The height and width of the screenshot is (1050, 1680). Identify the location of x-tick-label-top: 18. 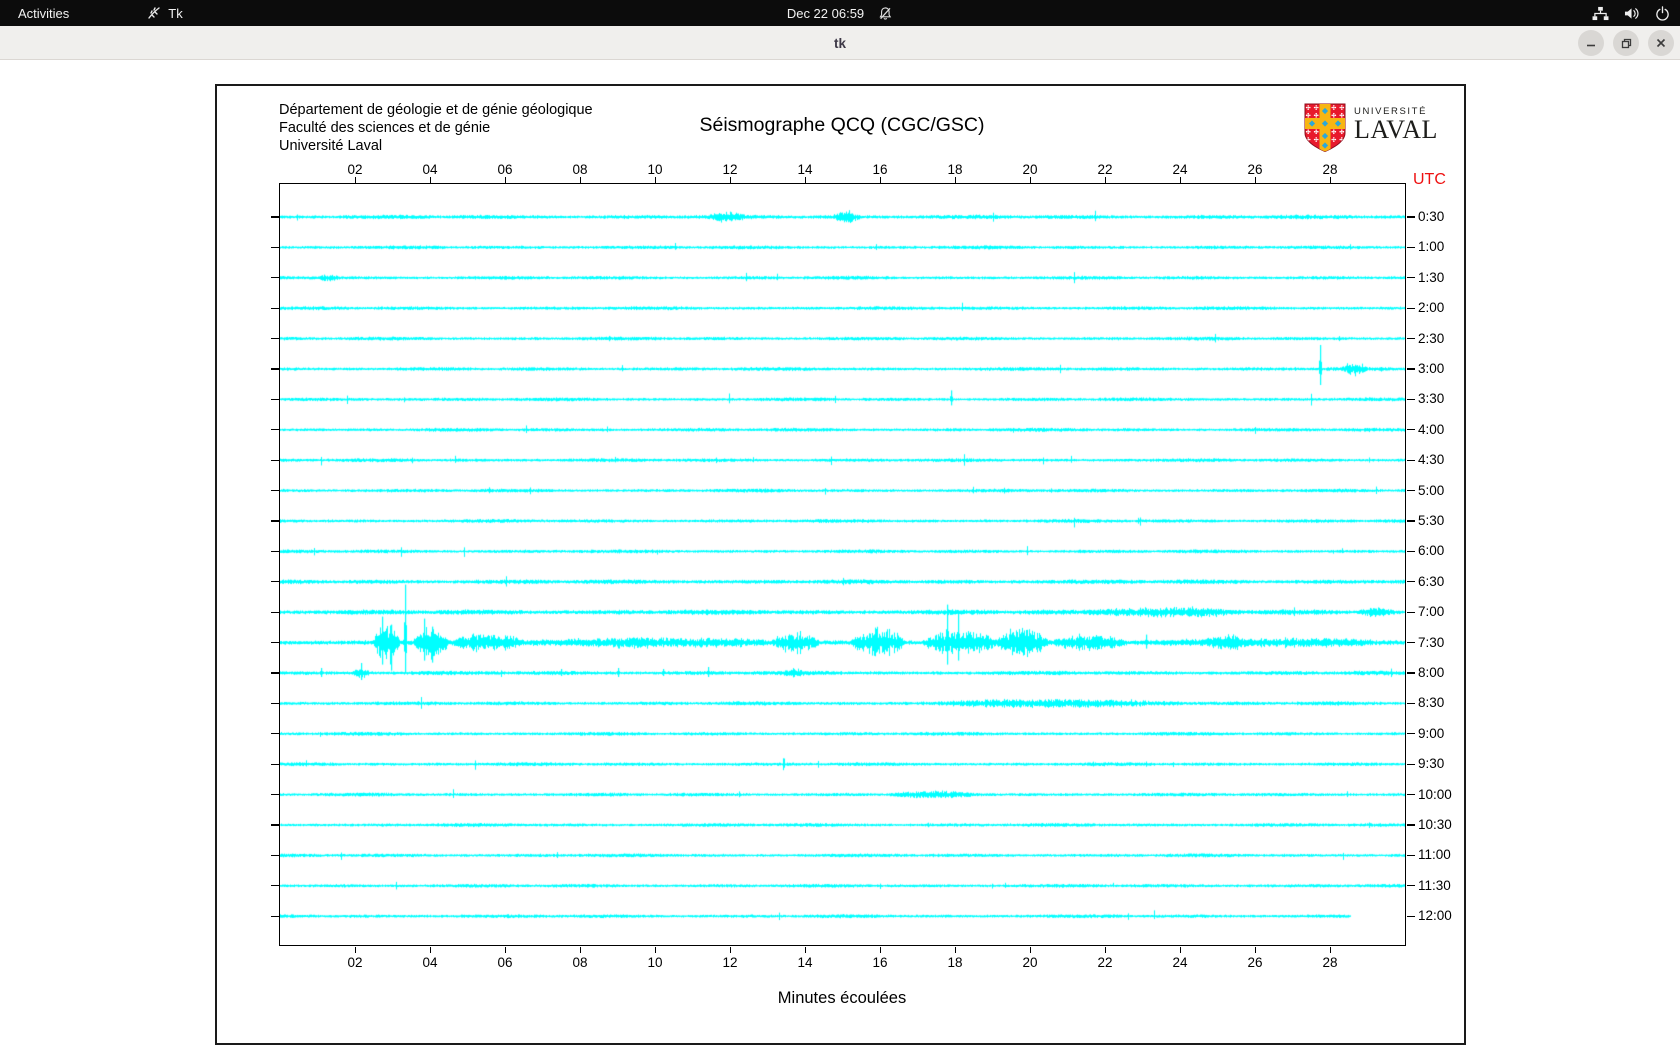
(955, 169).